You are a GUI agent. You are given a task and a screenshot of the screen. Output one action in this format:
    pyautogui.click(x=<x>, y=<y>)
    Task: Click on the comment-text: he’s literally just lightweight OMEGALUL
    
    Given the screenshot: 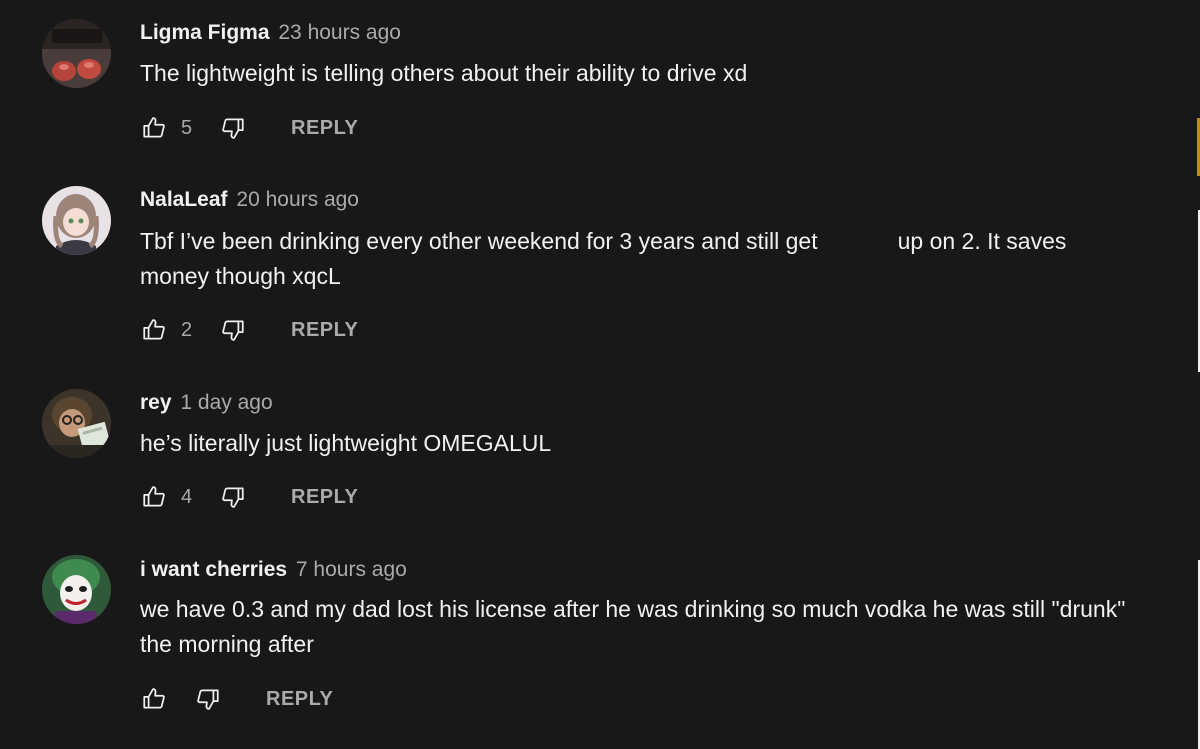 What is the action you would take?
    pyautogui.click(x=346, y=443)
    